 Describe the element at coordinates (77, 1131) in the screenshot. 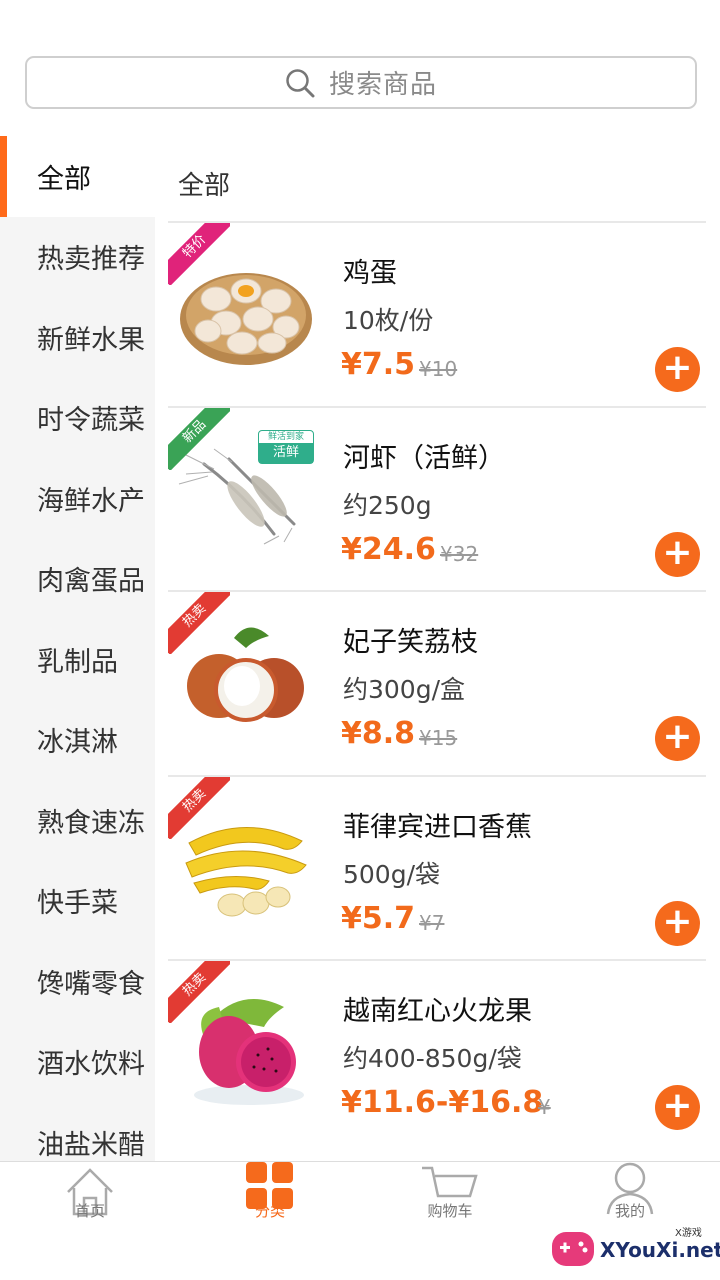

I see `sidebar-item-condiments: 油盐米醋` at that location.